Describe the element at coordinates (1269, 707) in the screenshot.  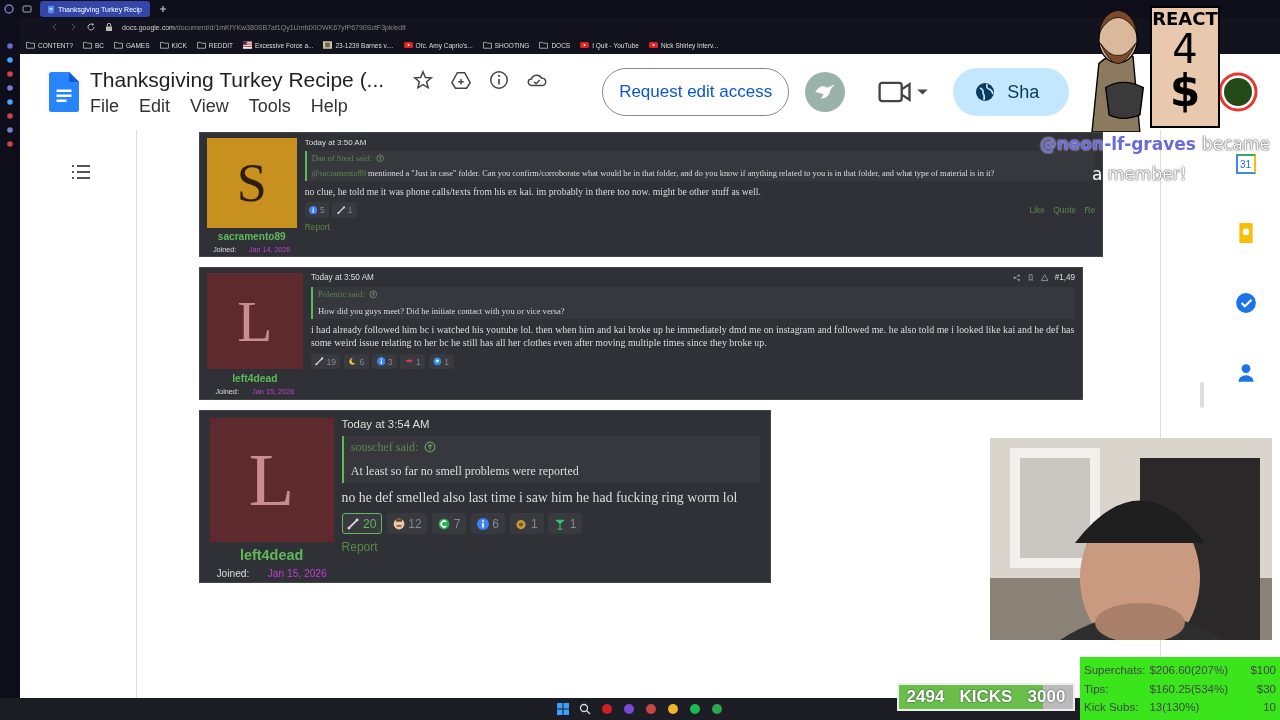
I see `goal-target: 10` at that location.